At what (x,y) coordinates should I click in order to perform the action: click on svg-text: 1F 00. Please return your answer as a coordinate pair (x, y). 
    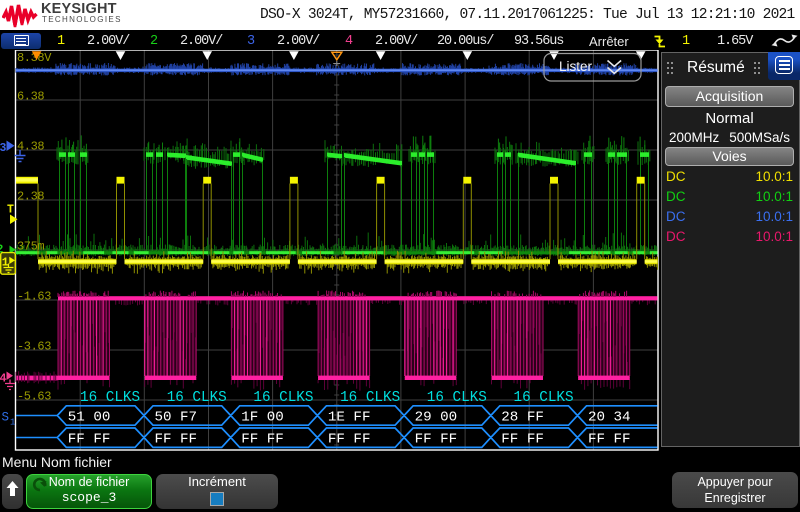
    Looking at the image, I should click on (262, 418).